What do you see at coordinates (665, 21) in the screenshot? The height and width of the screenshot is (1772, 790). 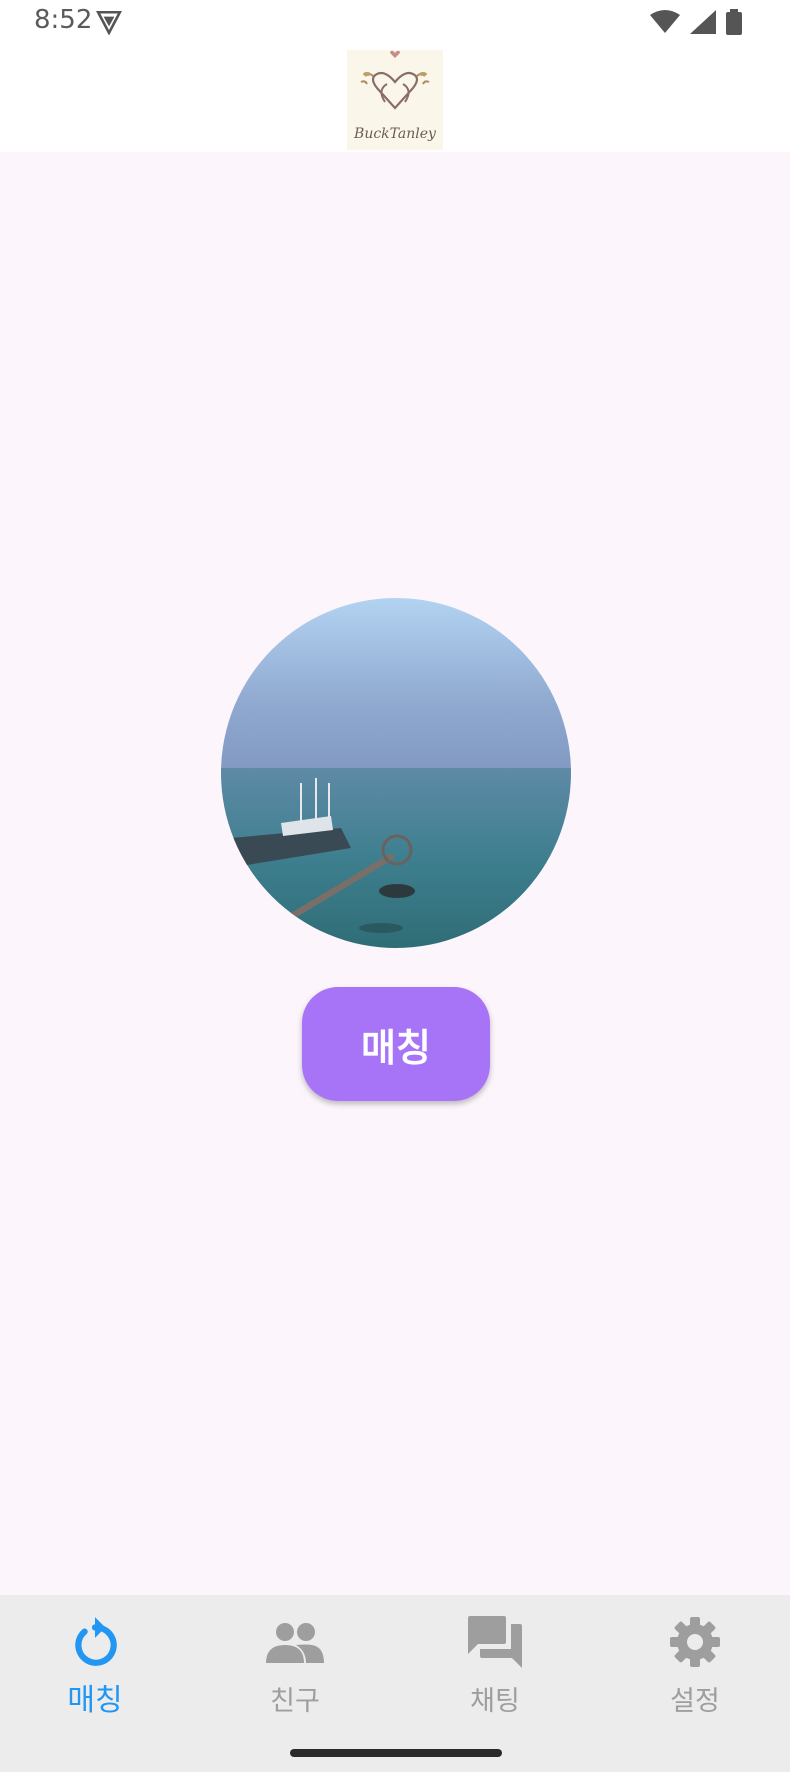 I see `wifi-icon` at bounding box center [665, 21].